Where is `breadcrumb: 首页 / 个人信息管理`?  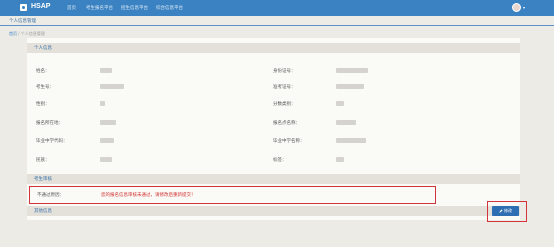 breadcrumb: 首页 / 个人信息管理 is located at coordinates (27, 34).